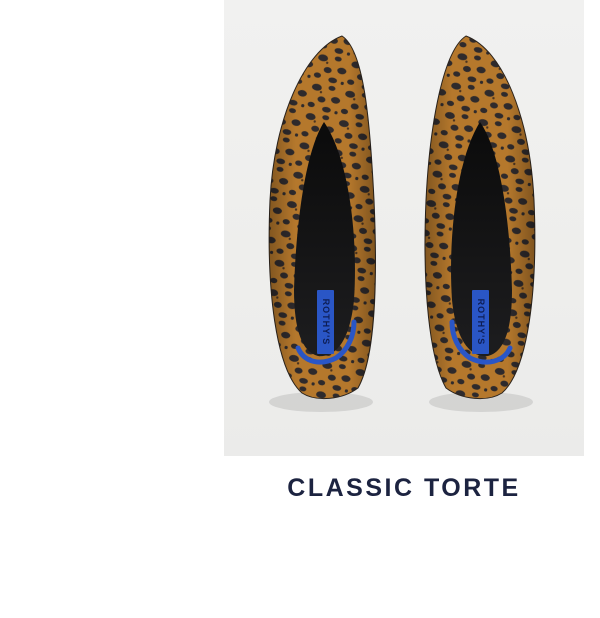 The image size is (600, 618). I want to click on left-insole-brand: ROTHY'S, so click(326, 322).